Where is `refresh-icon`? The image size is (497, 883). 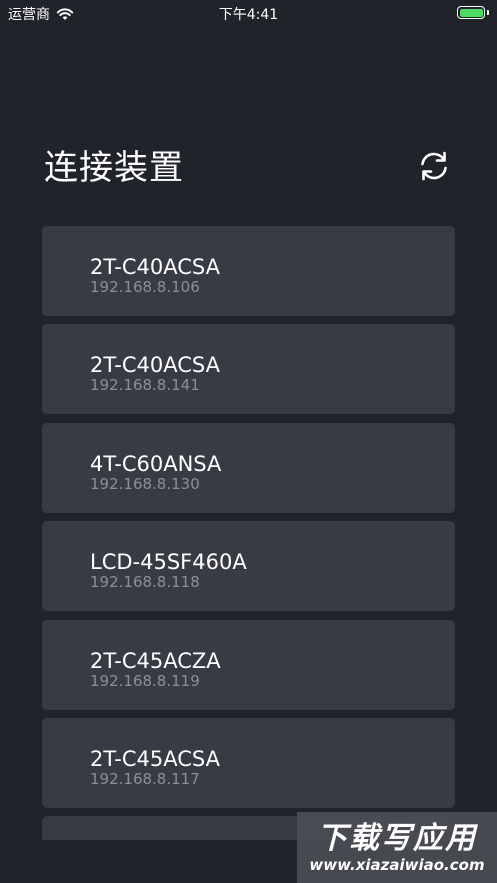 refresh-icon is located at coordinates (434, 166).